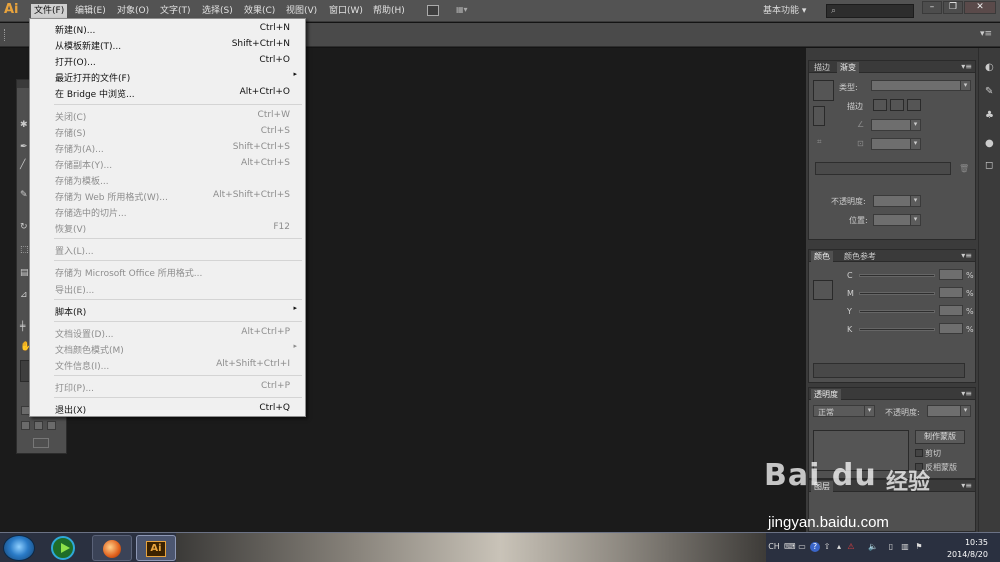  I want to click on reverse-gradient-icon, so click(819, 116).